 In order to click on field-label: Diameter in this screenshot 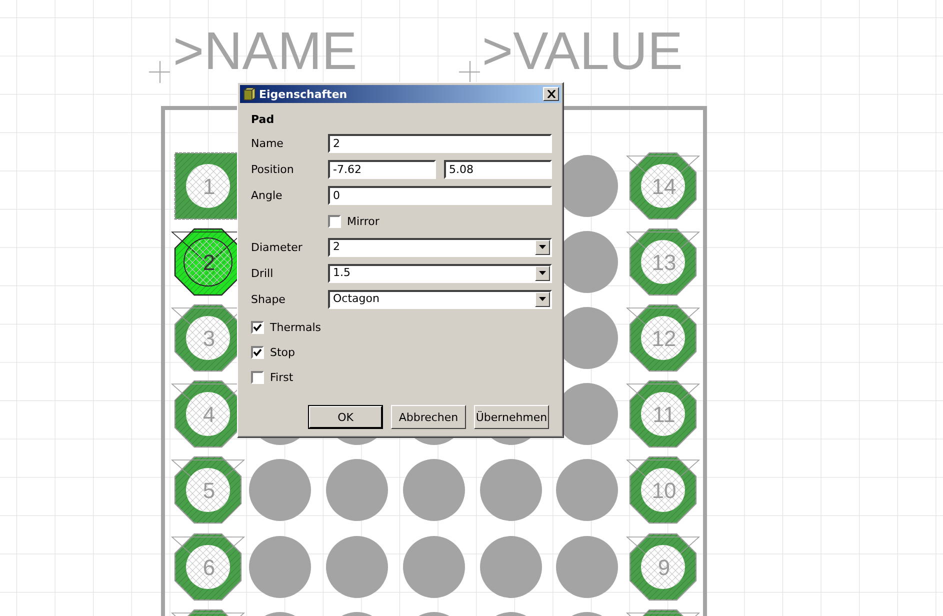, I will do `click(277, 247)`.